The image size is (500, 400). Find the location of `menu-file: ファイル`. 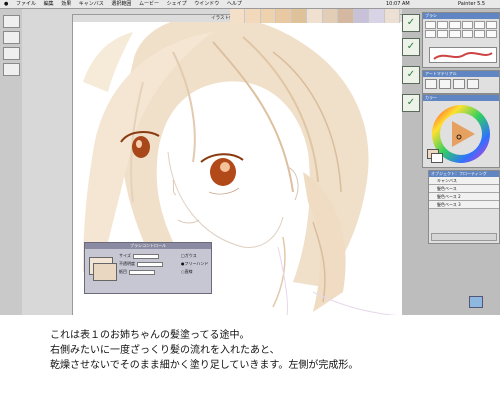

menu-file: ファイル is located at coordinates (26, 4).